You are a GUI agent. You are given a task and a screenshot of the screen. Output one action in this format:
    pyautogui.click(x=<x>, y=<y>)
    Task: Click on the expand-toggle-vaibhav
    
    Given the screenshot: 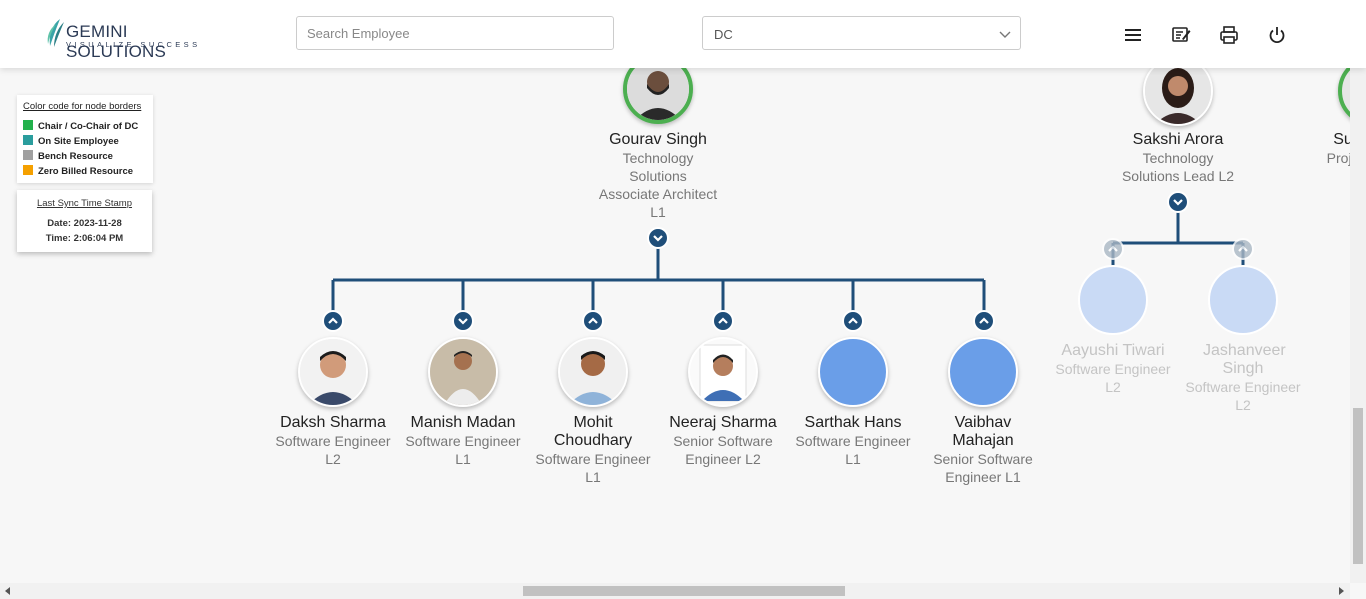 What is the action you would take?
    pyautogui.click(x=984, y=321)
    